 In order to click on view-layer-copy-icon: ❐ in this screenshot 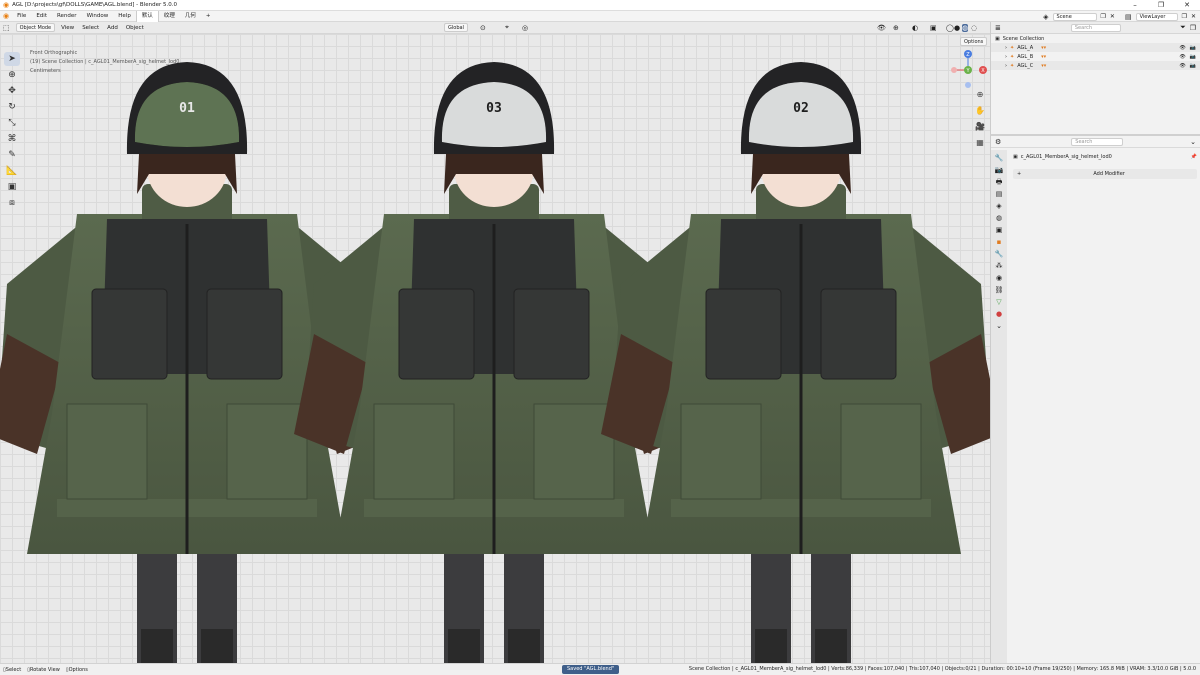, I will do `click(1184, 16)`.